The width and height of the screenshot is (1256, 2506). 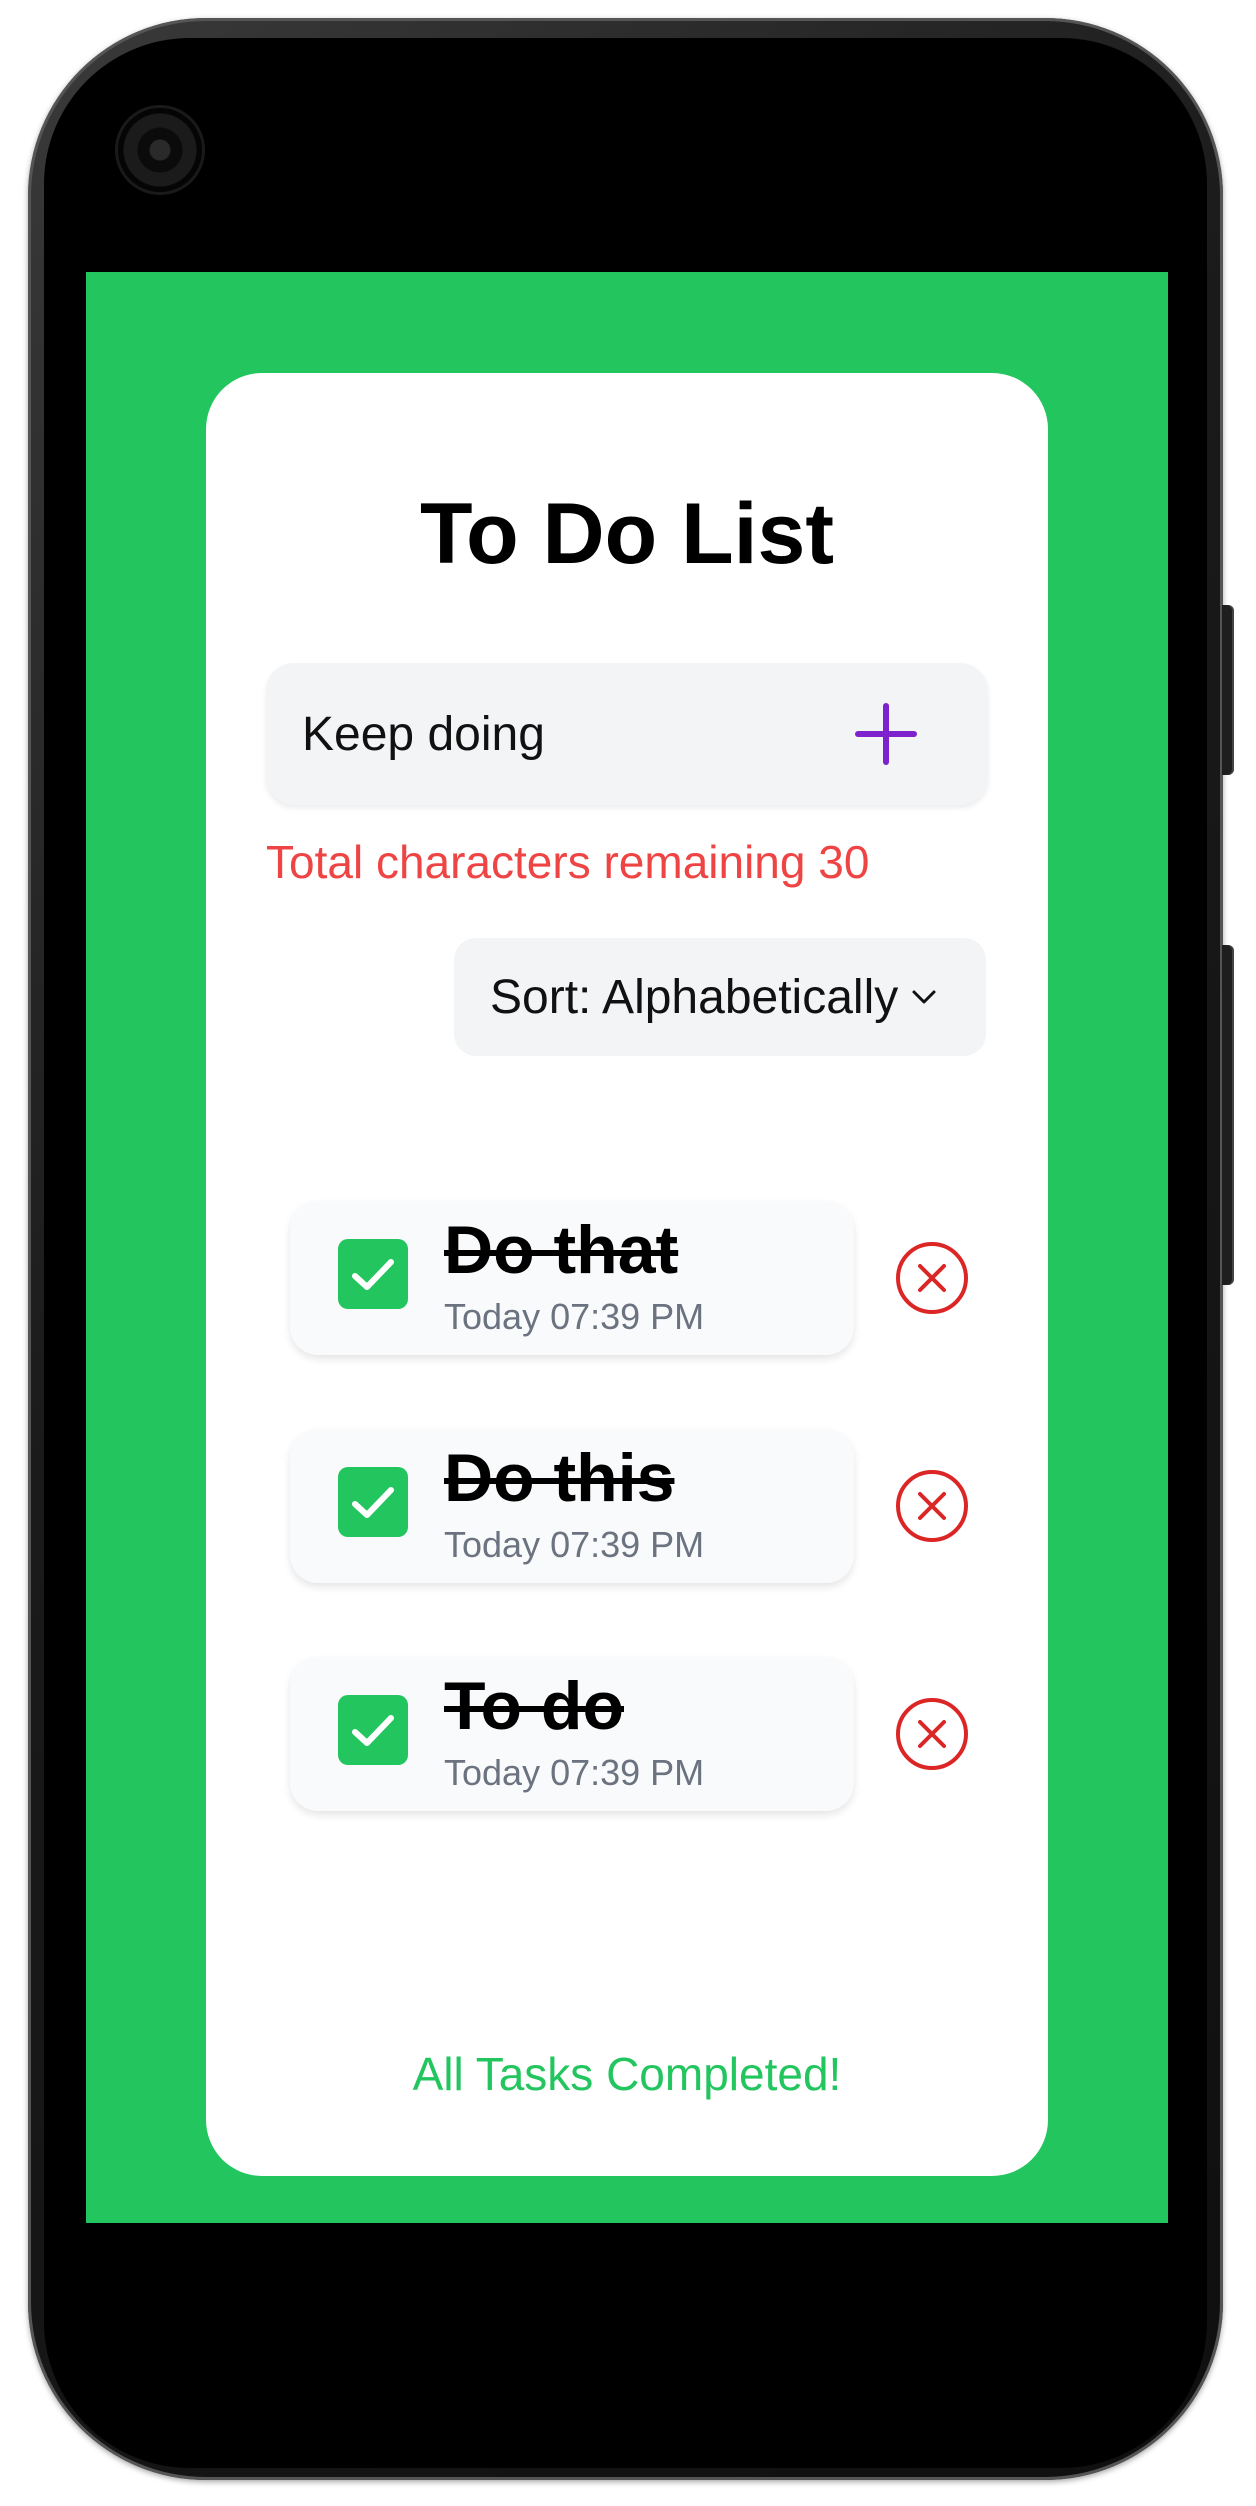 I want to click on volume-button, so click(x=1228, y=1115).